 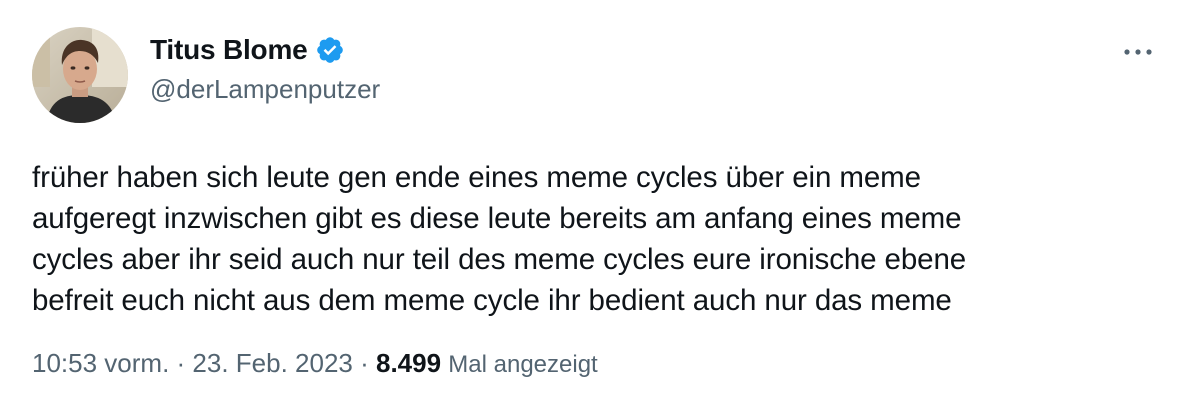 I want to click on avatar-photo, so click(x=80, y=75).